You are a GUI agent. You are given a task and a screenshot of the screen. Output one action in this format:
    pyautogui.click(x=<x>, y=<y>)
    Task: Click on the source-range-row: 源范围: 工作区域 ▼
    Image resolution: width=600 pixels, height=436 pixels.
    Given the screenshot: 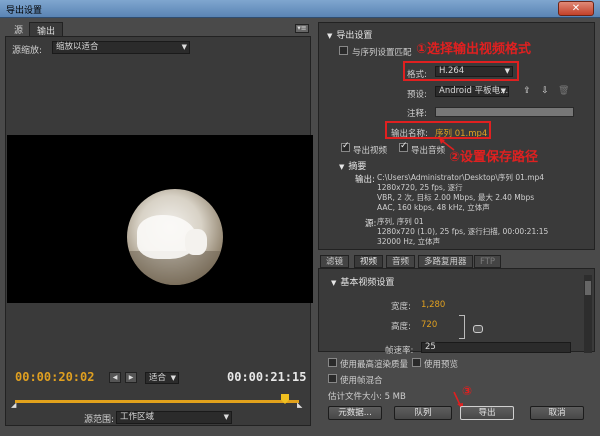 What is the action you would take?
    pyautogui.click(x=158, y=418)
    